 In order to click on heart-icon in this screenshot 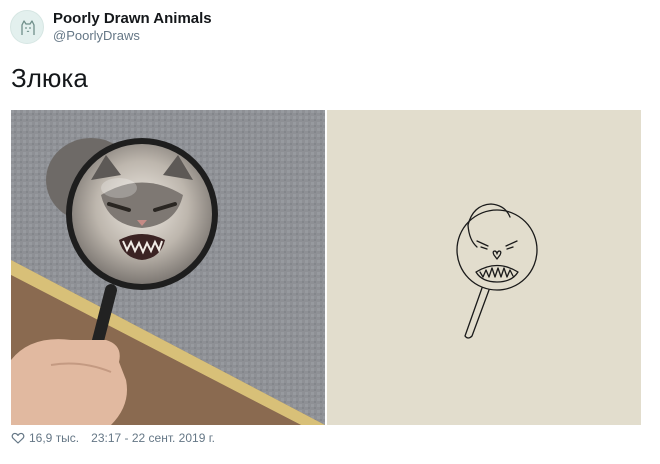, I will do `click(18, 438)`.